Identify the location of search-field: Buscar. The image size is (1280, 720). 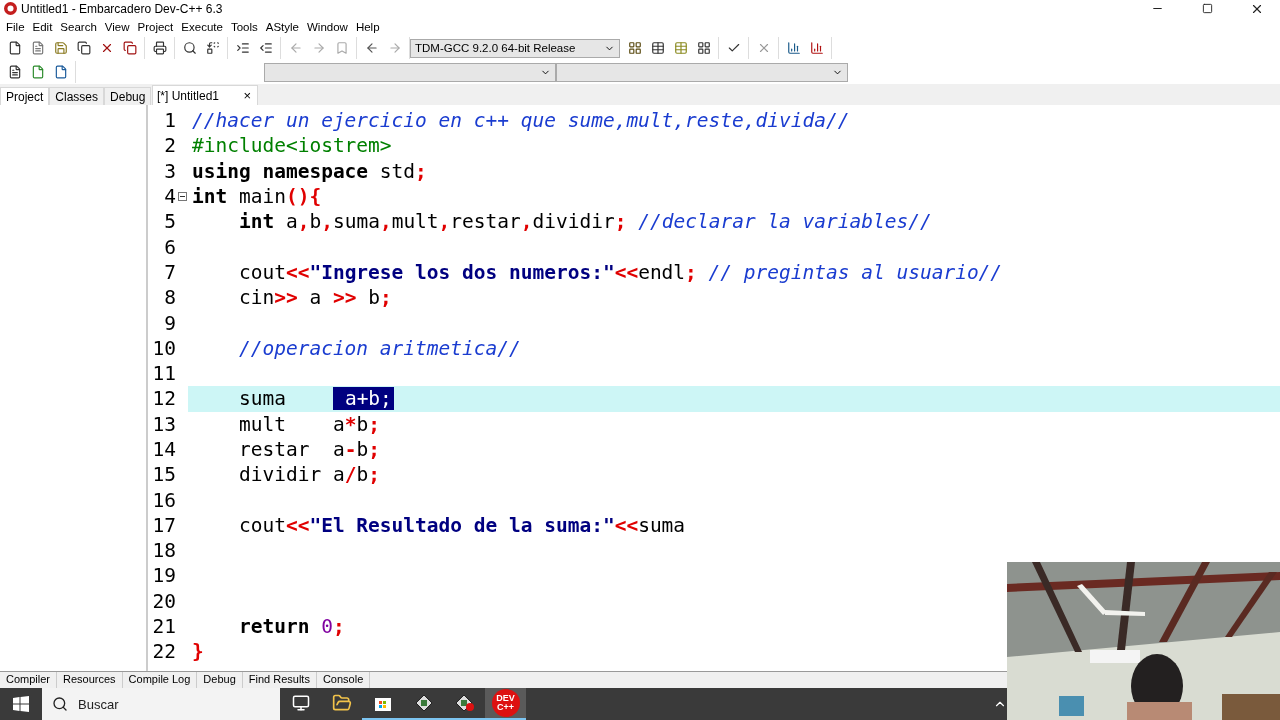
(161, 704).